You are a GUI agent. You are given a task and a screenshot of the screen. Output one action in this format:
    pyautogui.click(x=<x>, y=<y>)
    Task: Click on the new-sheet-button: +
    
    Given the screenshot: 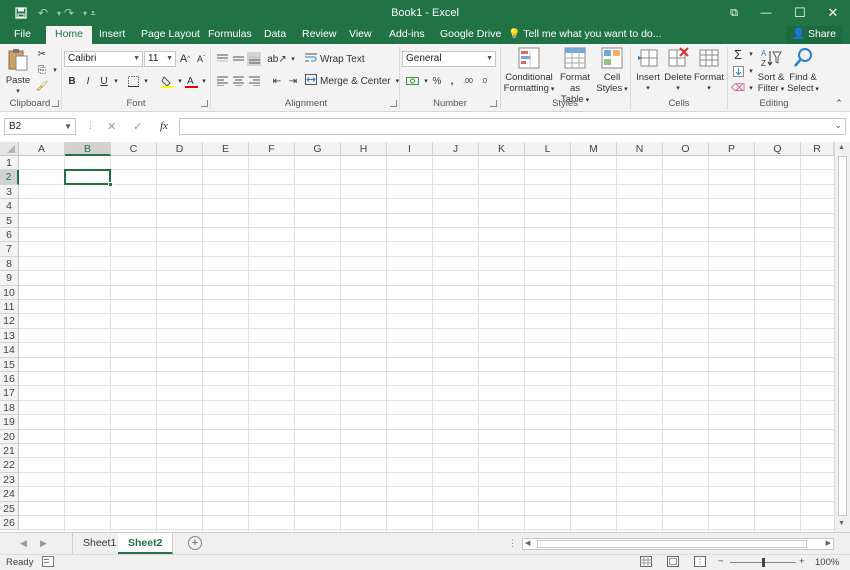 What is the action you would take?
    pyautogui.click(x=195, y=543)
    